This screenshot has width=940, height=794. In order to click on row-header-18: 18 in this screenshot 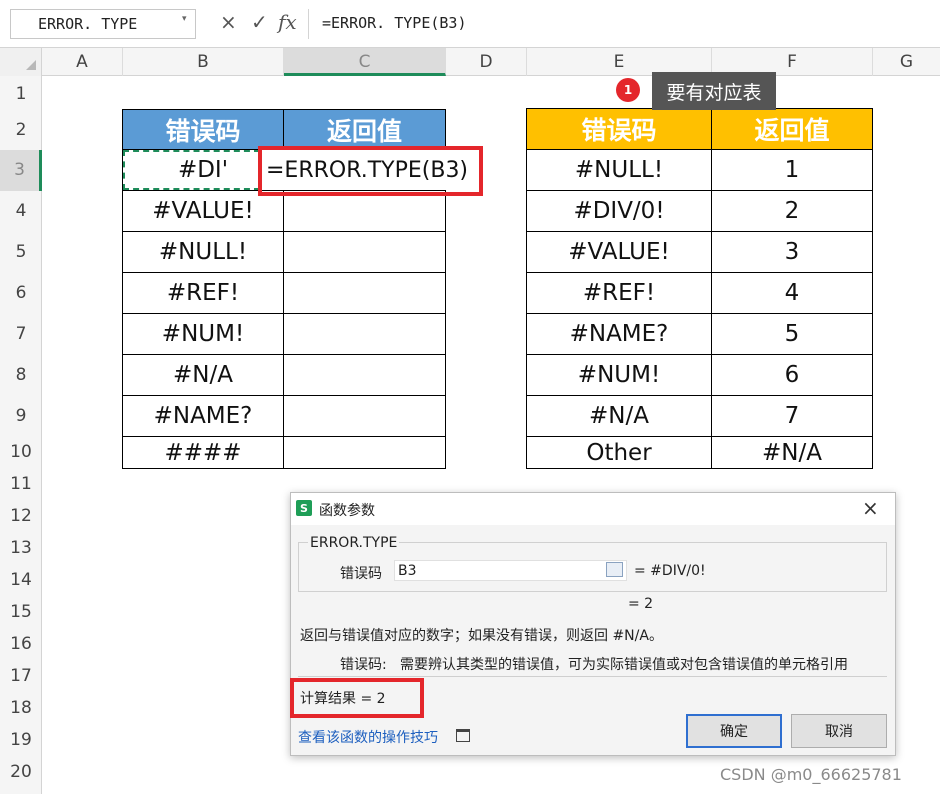, I will do `click(21, 708)`.